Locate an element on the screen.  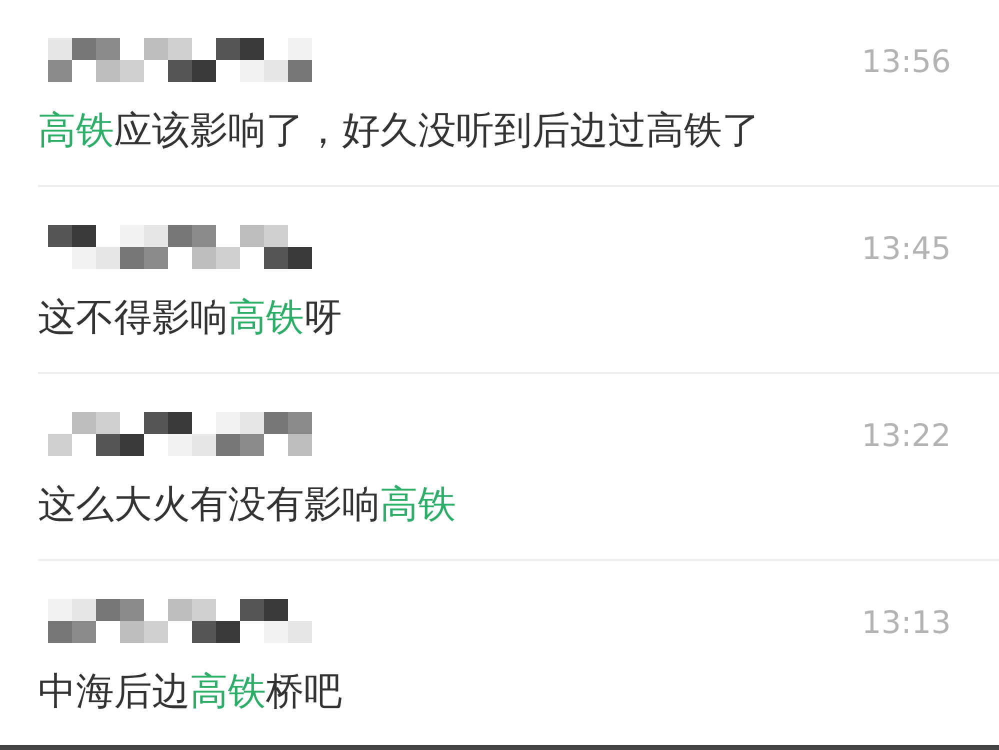
message-time: 13:45 is located at coordinates (906, 249).